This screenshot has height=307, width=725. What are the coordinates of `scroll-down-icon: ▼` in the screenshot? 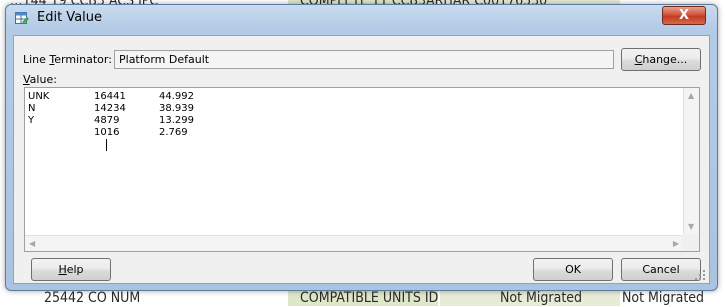 It's located at (691, 227).